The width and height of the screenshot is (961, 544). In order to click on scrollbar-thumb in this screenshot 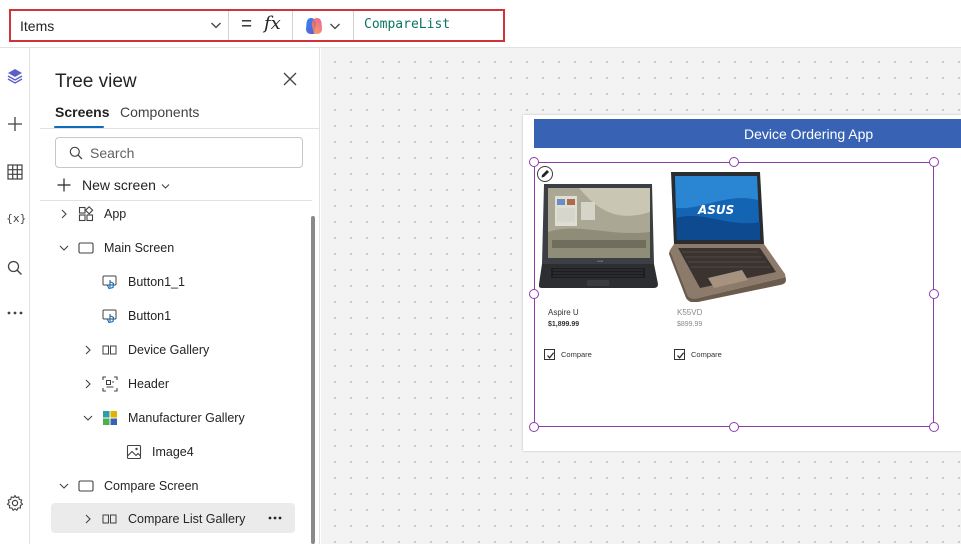, I will do `click(313, 380)`.